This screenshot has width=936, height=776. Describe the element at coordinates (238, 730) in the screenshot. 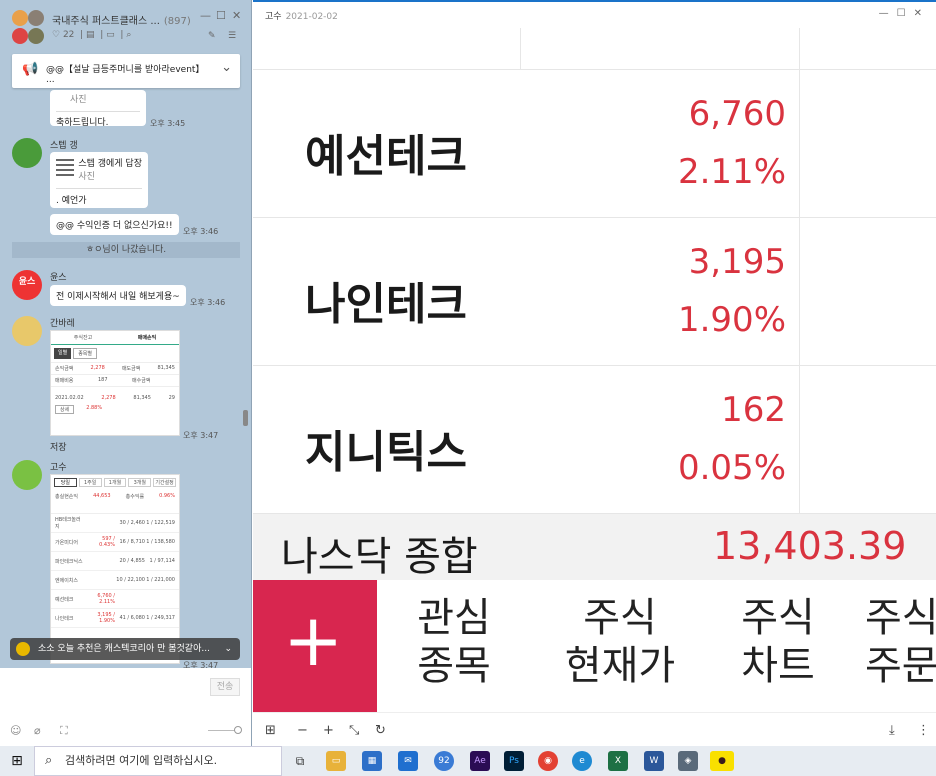

I see `slider-handle` at that location.